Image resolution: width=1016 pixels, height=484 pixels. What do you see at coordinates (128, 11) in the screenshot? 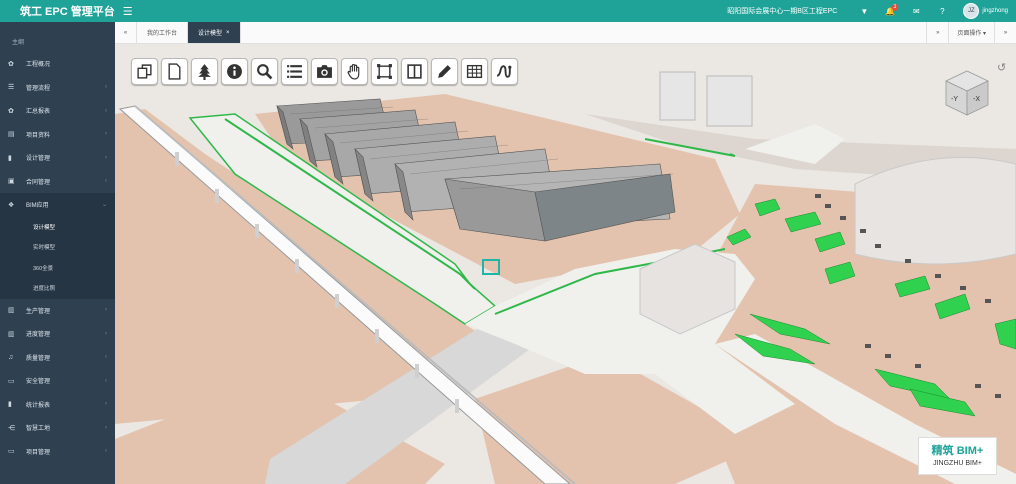
I see `hamburger-icon: ☰` at bounding box center [128, 11].